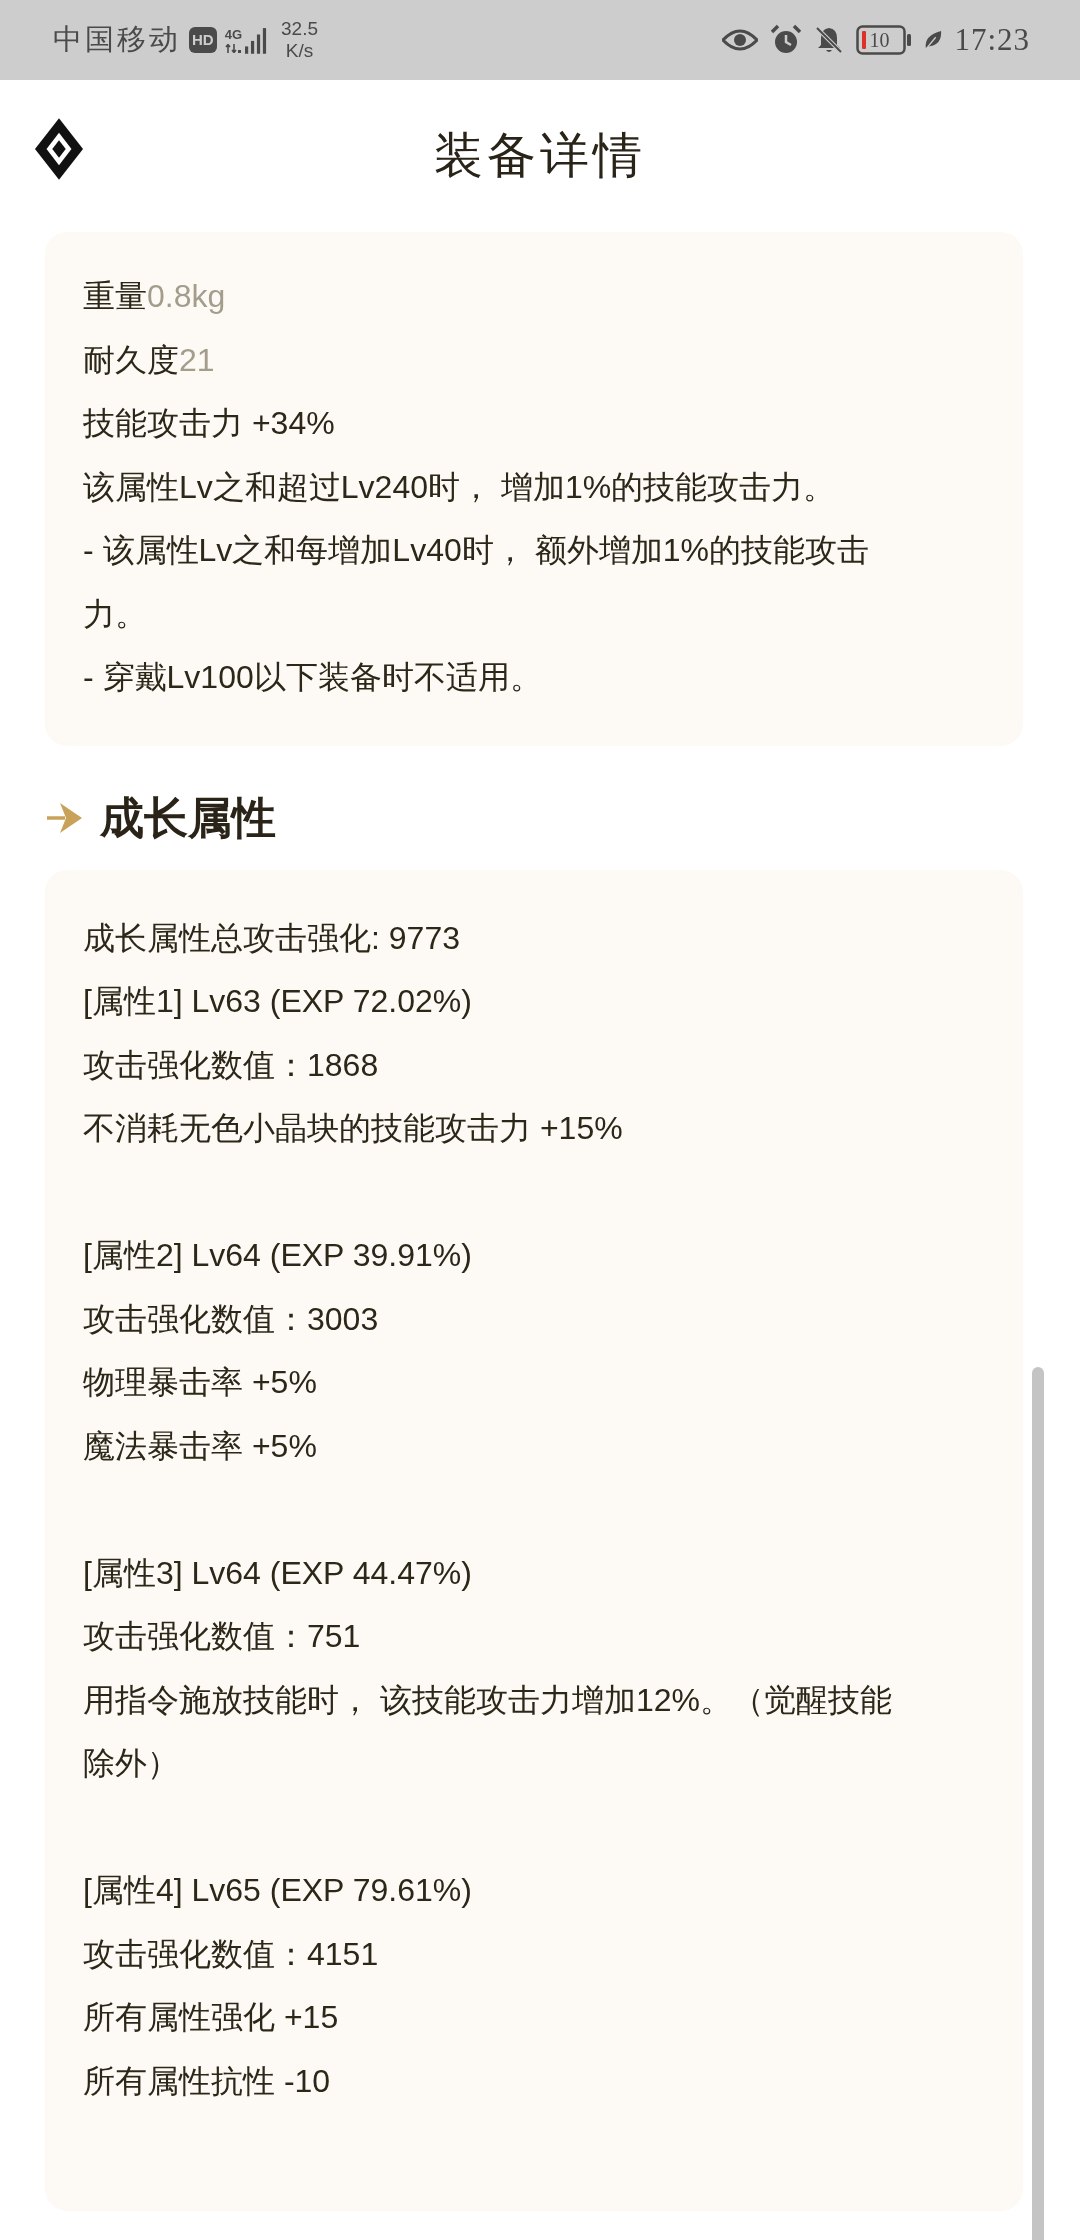  Describe the element at coordinates (476, 582) in the screenshot. I see `detail-text: - 该属性Lv之和每增加Lv40时， 额外增加1%的技能攻击力。` at that location.